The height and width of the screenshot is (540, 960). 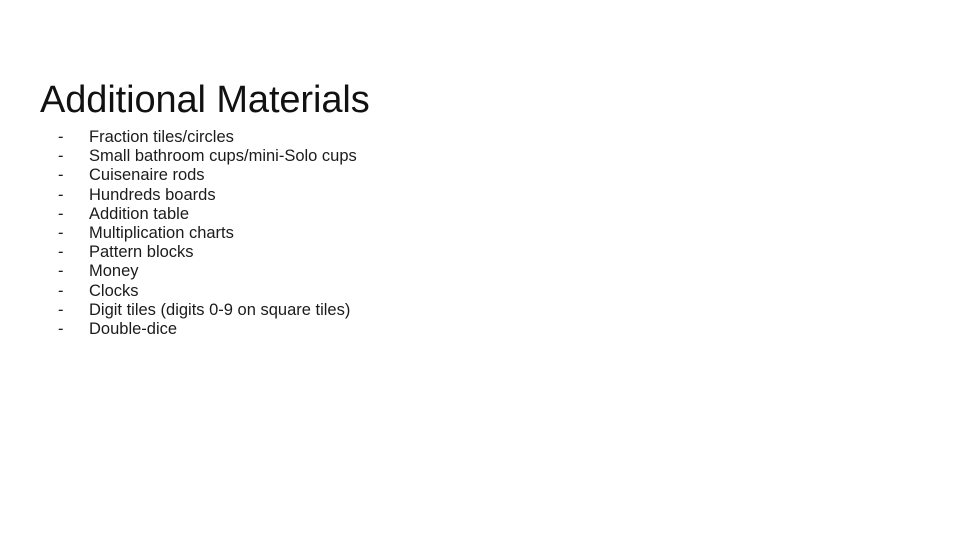 What do you see at coordinates (408, 156) in the screenshot?
I see `list-item: - Small bathroom cups/mini-Solo cups` at bounding box center [408, 156].